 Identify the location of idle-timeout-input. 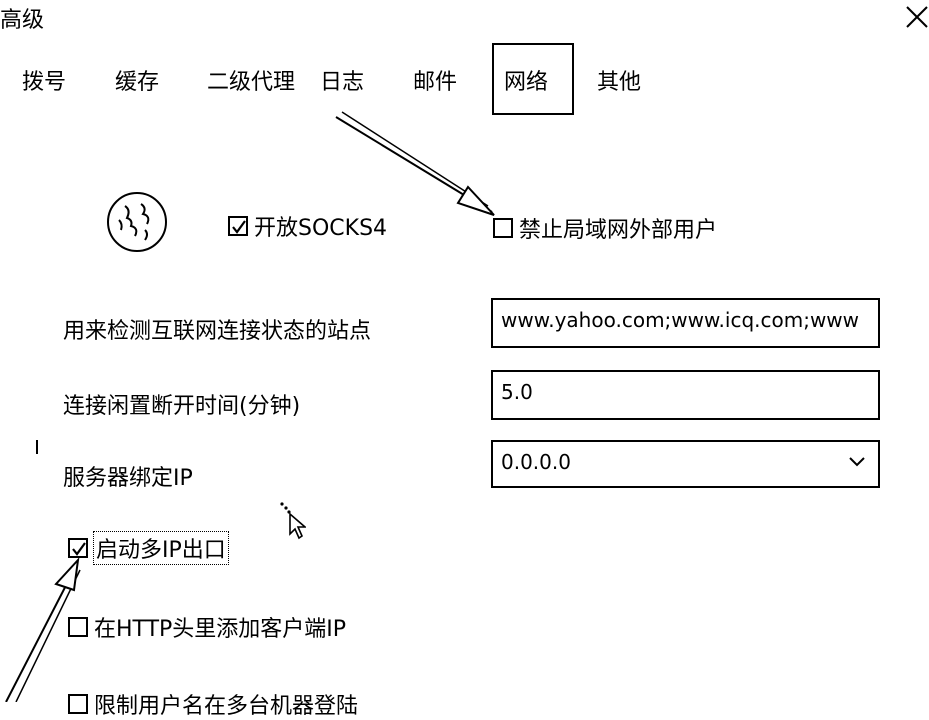
(685, 395).